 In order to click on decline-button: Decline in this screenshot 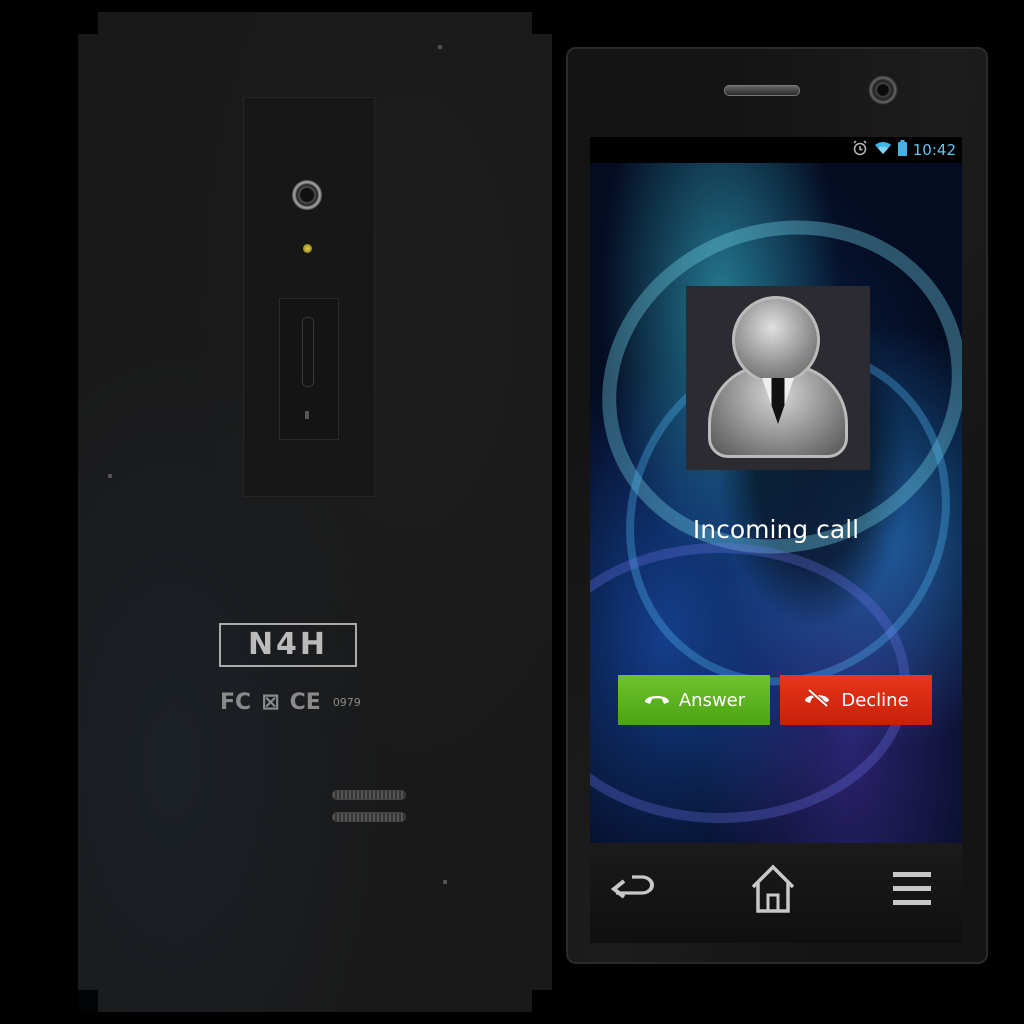, I will do `click(856, 700)`.